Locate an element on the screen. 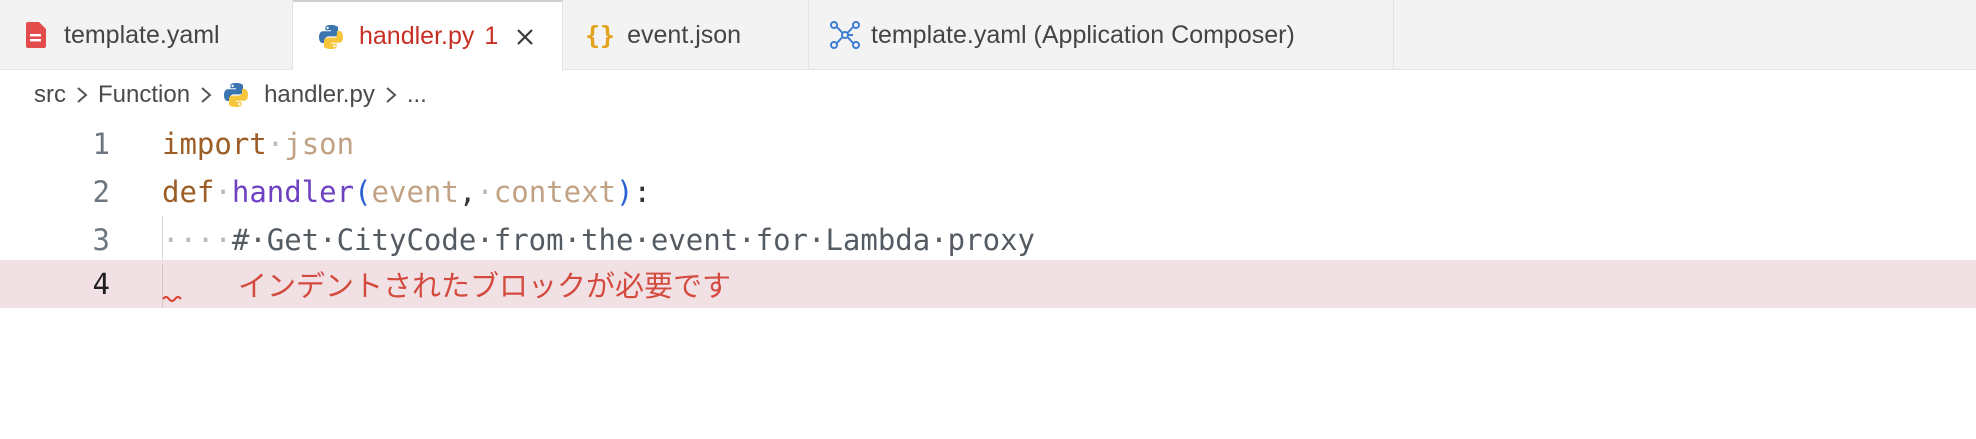 This screenshot has width=1976, height=439. json-braces-icon: {} is located at coordinates (600, 35).